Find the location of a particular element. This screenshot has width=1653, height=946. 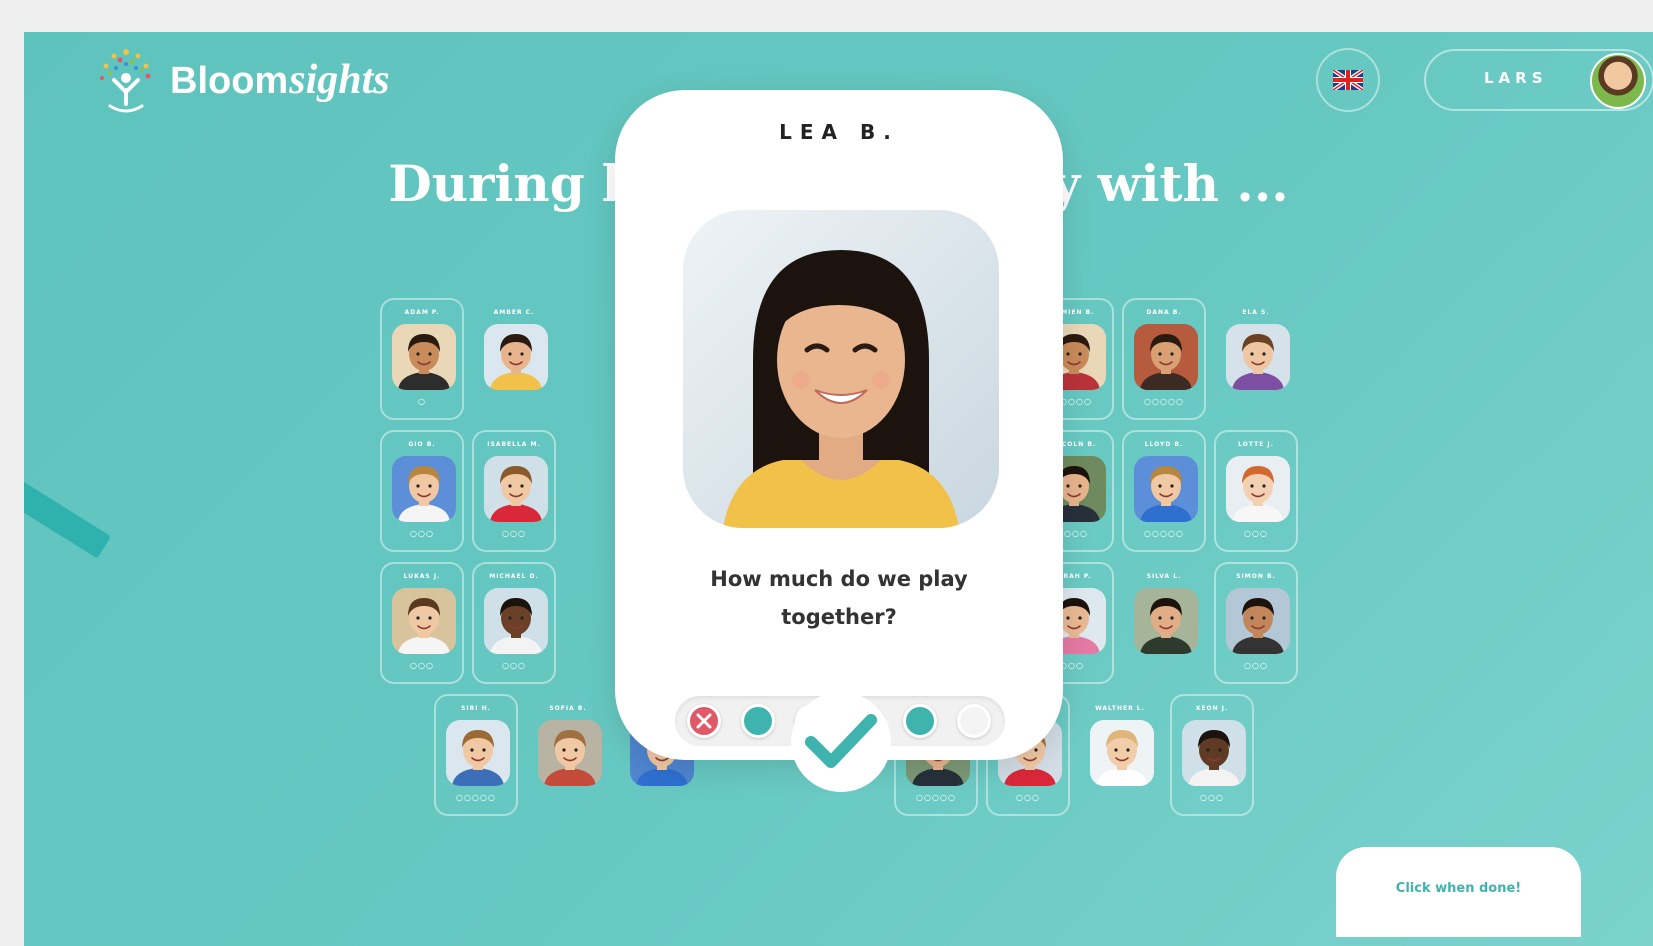

kid-card: AMBER C. is located at coordinates (514, 359).